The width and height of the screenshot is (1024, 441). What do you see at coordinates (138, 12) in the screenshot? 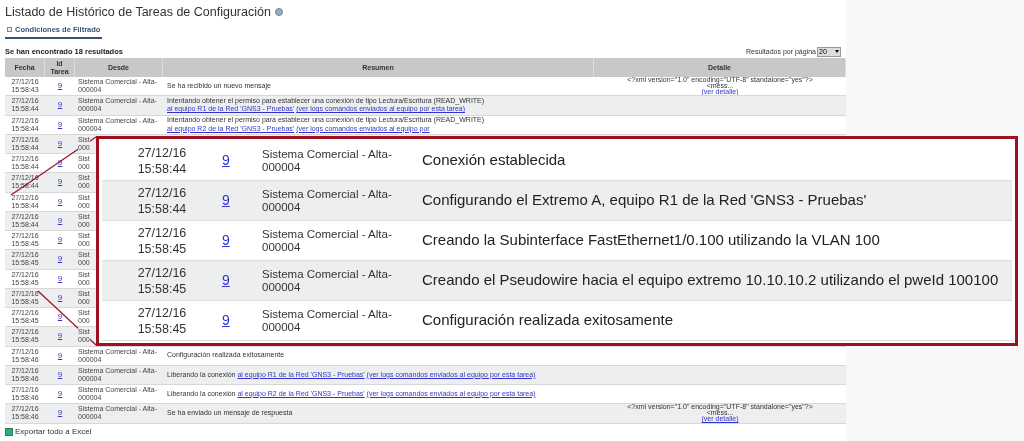
I see `page-title: Listado de Histórico de Tareas de Configuración` at bounding box center [138, 12].